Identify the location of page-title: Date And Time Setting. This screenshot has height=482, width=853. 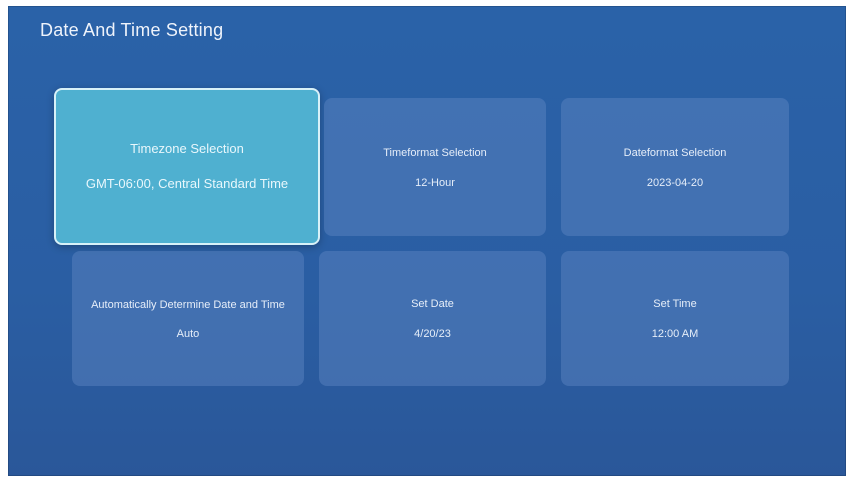
(132, 30).